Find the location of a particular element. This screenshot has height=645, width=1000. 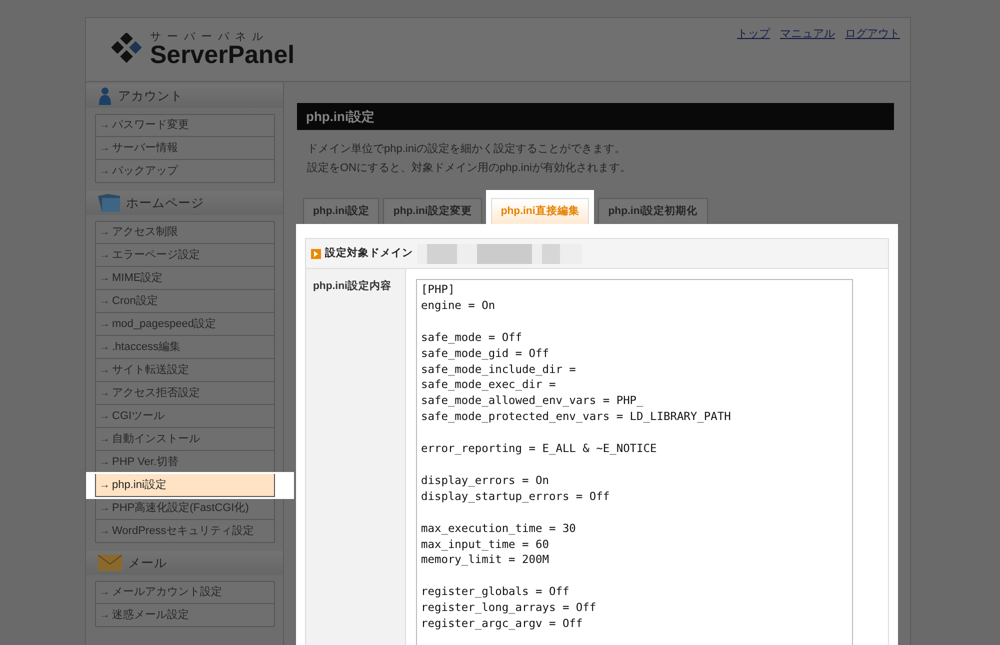

sidebar-item: → サーバー情報 is located at coordinates (185, 148).